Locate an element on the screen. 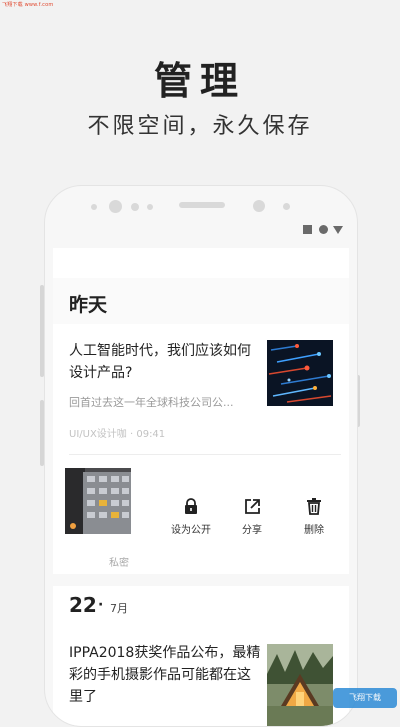 This screenshot has height=727, width=400. status-square-icon is located at coordinates (307, 229).